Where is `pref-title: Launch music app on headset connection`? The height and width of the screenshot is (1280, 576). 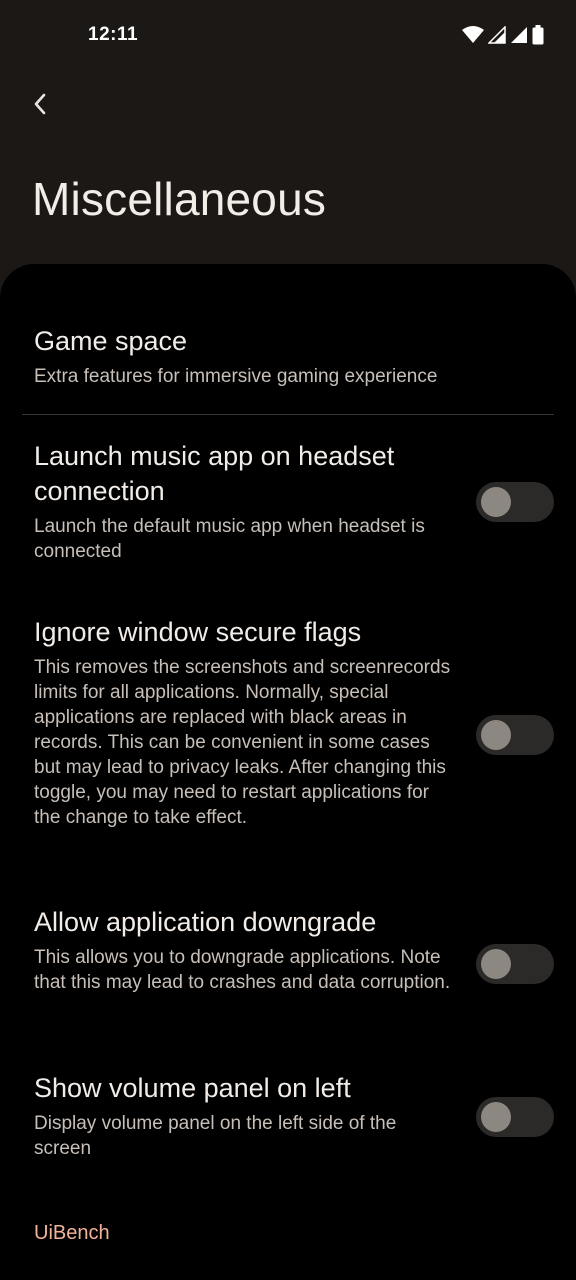
pref-title: Launch music app on headset connection is located at coordinates (214, 473).